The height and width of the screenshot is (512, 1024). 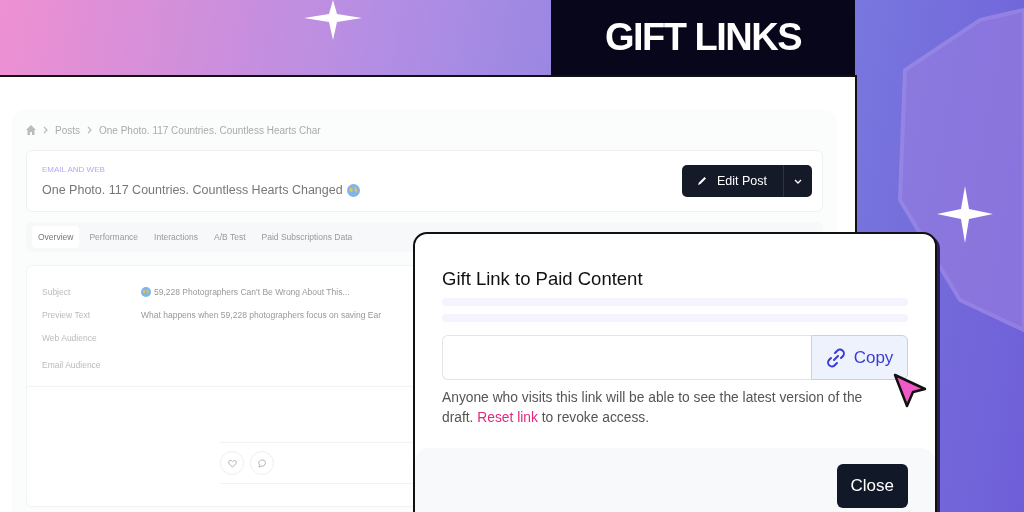 What do you see at coordinates (230, 237) in the screenshot?
I see `tab: A/B Test` at bounding box center [230, 237].